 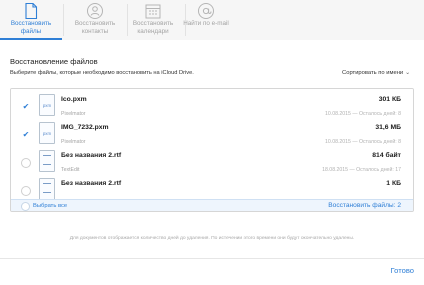 What do you see at coordinates (54, 61) in the screenshot?
I see `page-title: Восстановление файлов` at bounding box center [54, 61].